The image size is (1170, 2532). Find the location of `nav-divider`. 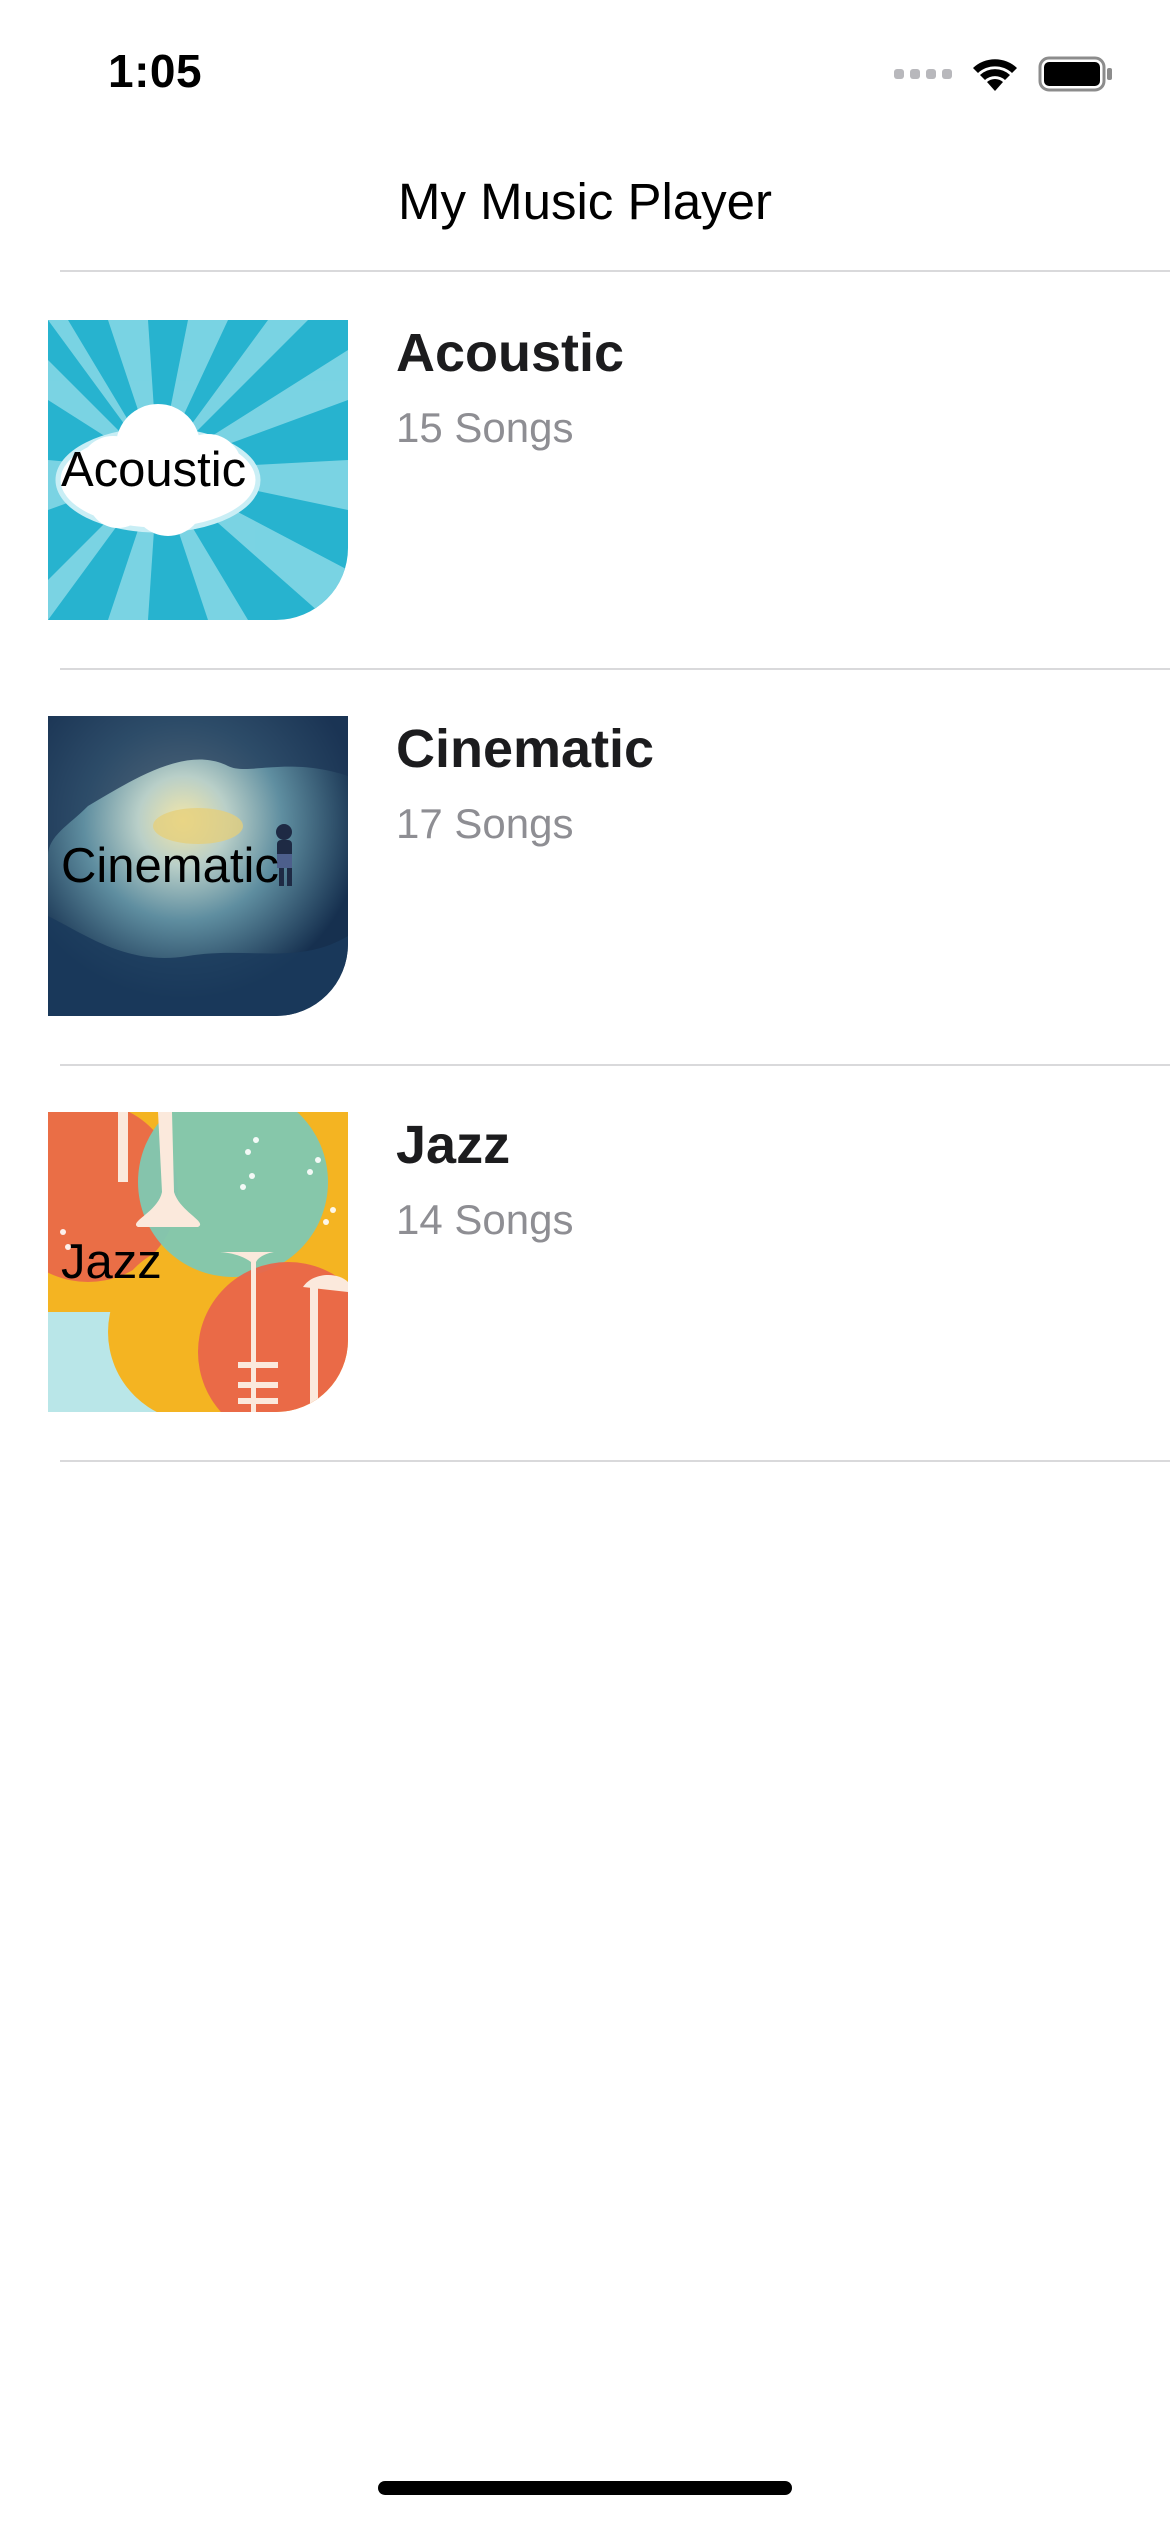

nav-divider is located at coordinates (615, 271).